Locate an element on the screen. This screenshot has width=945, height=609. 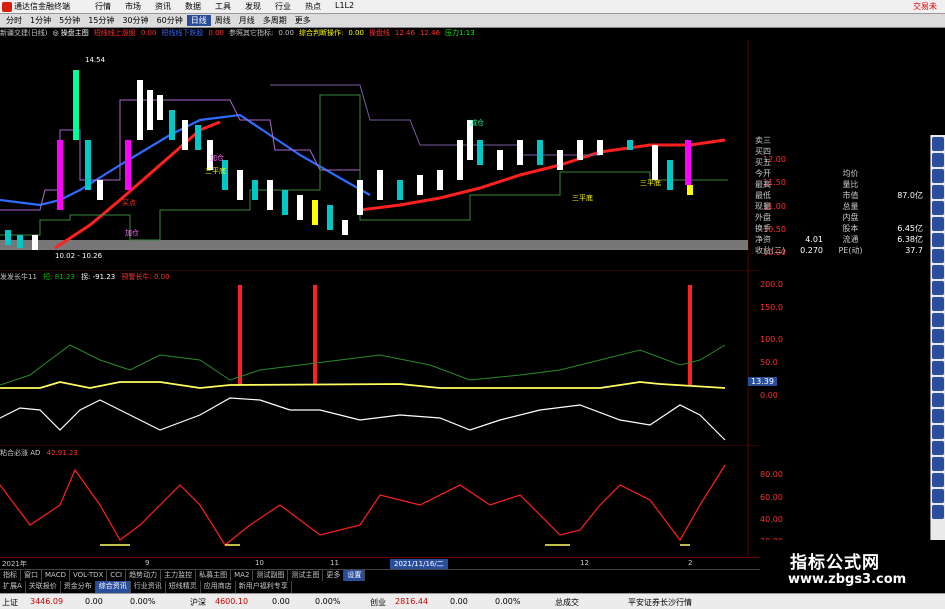
period-tab: 更多 is located at coordinates (303, 20).